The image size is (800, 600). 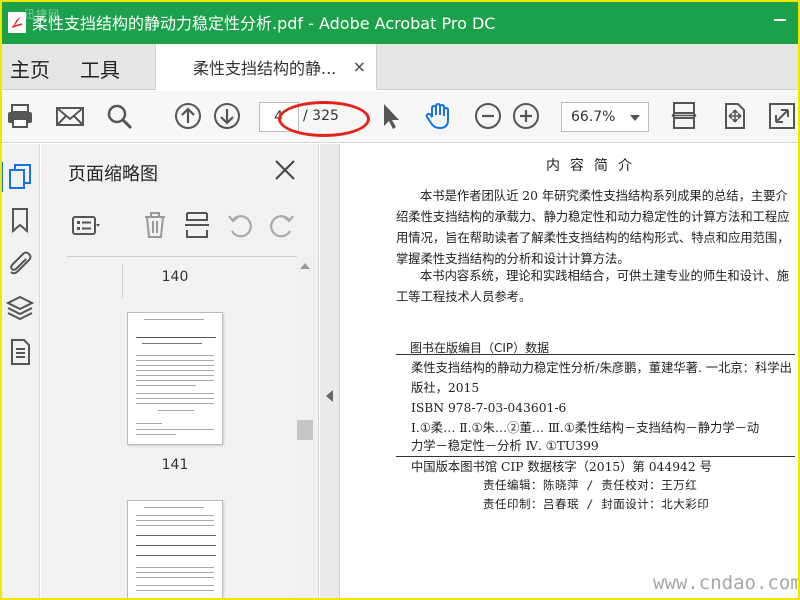 I want to click on delete-pages-icon, so click(x=155, y=225).